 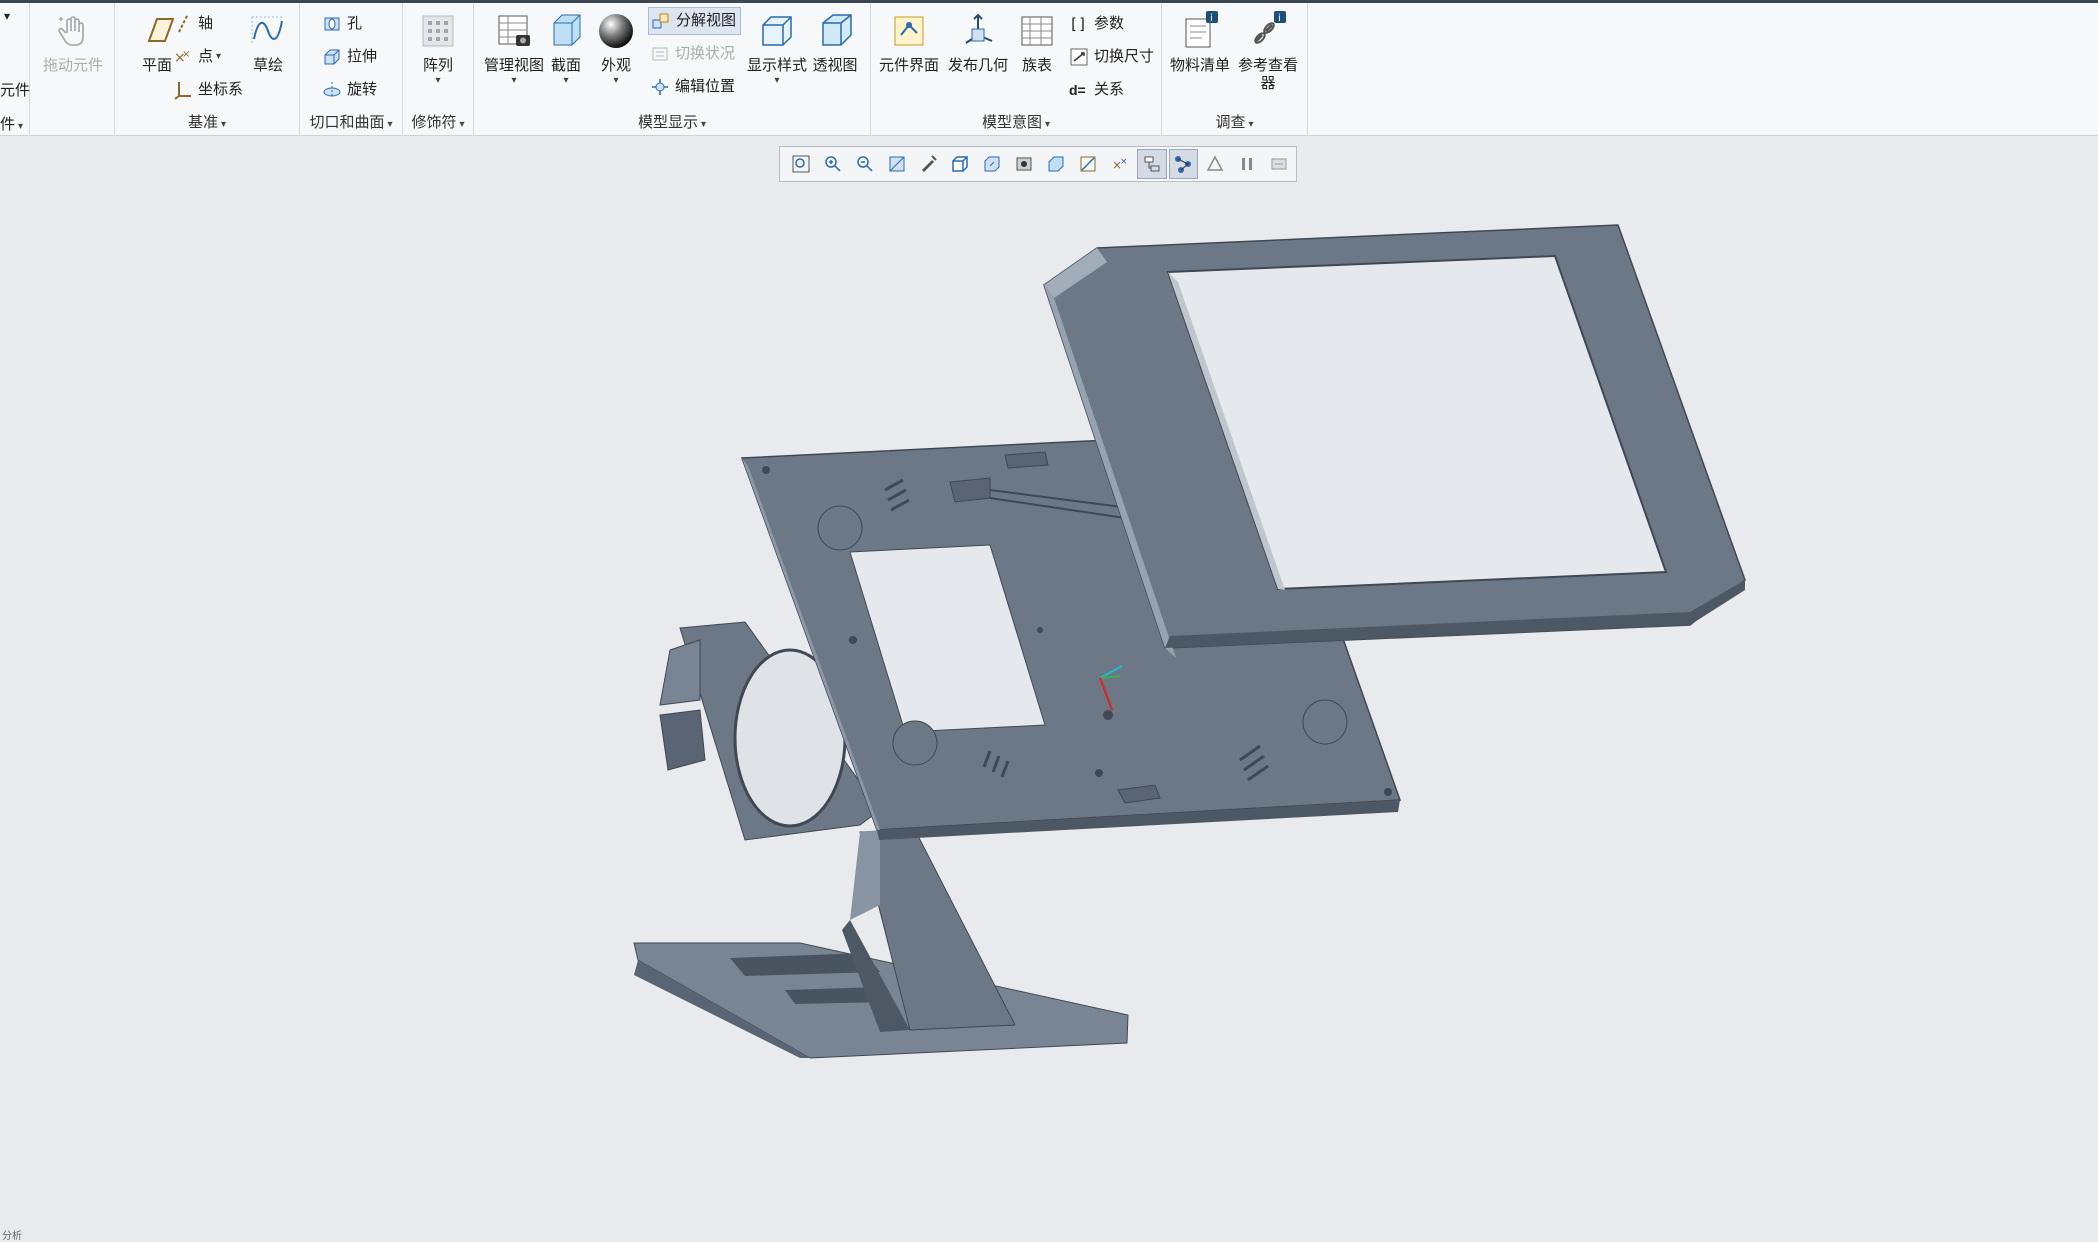 What do you see at coordinates (695, 21) in the screenshot?
I see `exploded-view-button: 分解视图` at bounding box center [695, 21].